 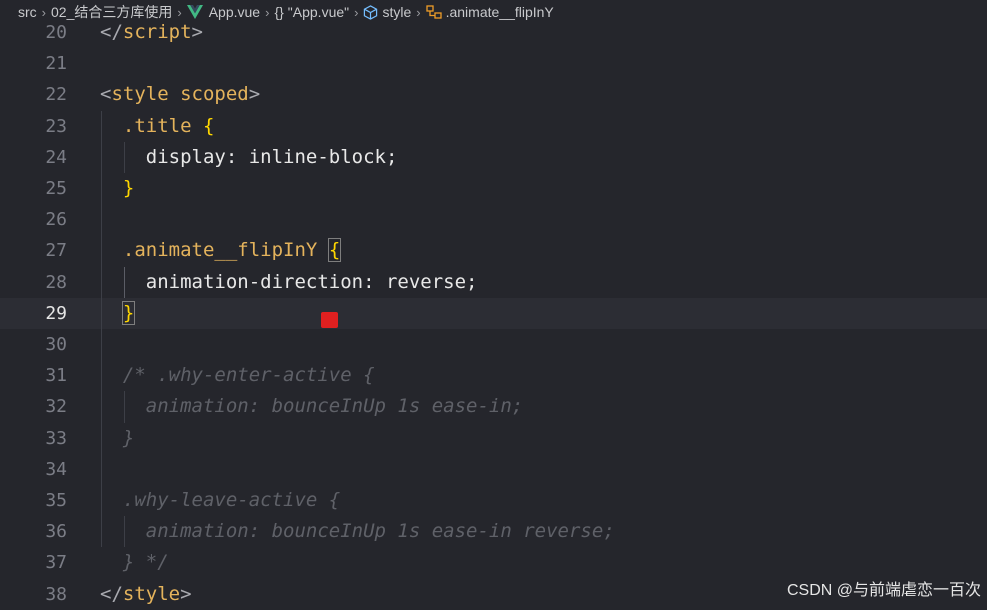 I want to click on line-number: 23, so click(x=56, y=126).